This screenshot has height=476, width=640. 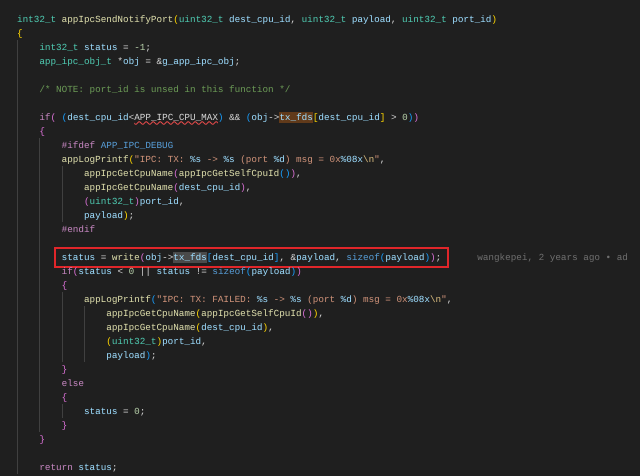 What do you see at coordinates (268, 299) in the screenshot?
I see `code-line: appLogPrintf("IPC: TX: FAILED: %s -> %s (port %d) msg = 0x%08x\n",` at bounding box center [268, 299].